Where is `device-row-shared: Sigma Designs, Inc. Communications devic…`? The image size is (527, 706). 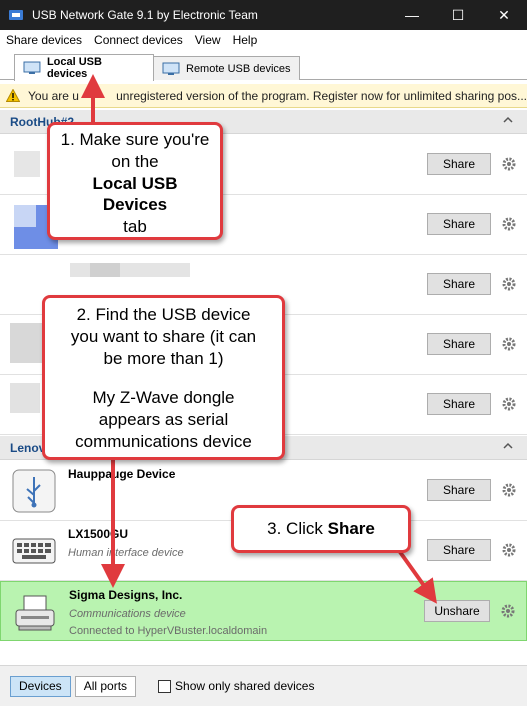
device-row-shared: Sigma Designs, Inc. Communications devic… is located at coordinates (263, 611).